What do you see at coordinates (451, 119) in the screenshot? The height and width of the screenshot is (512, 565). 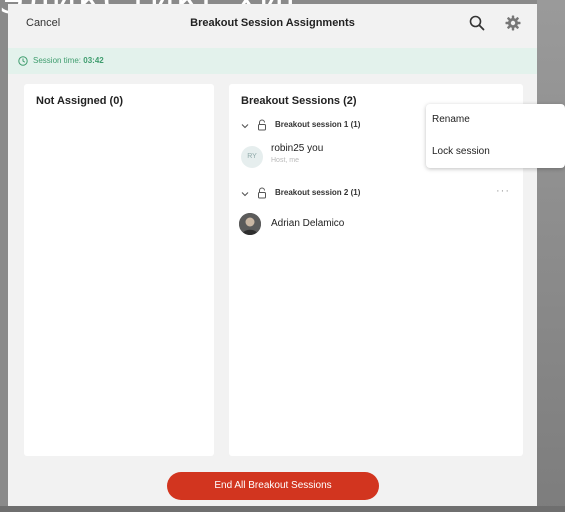 I see `menu-item-rename: Rename` at bounding box center [451, 119].